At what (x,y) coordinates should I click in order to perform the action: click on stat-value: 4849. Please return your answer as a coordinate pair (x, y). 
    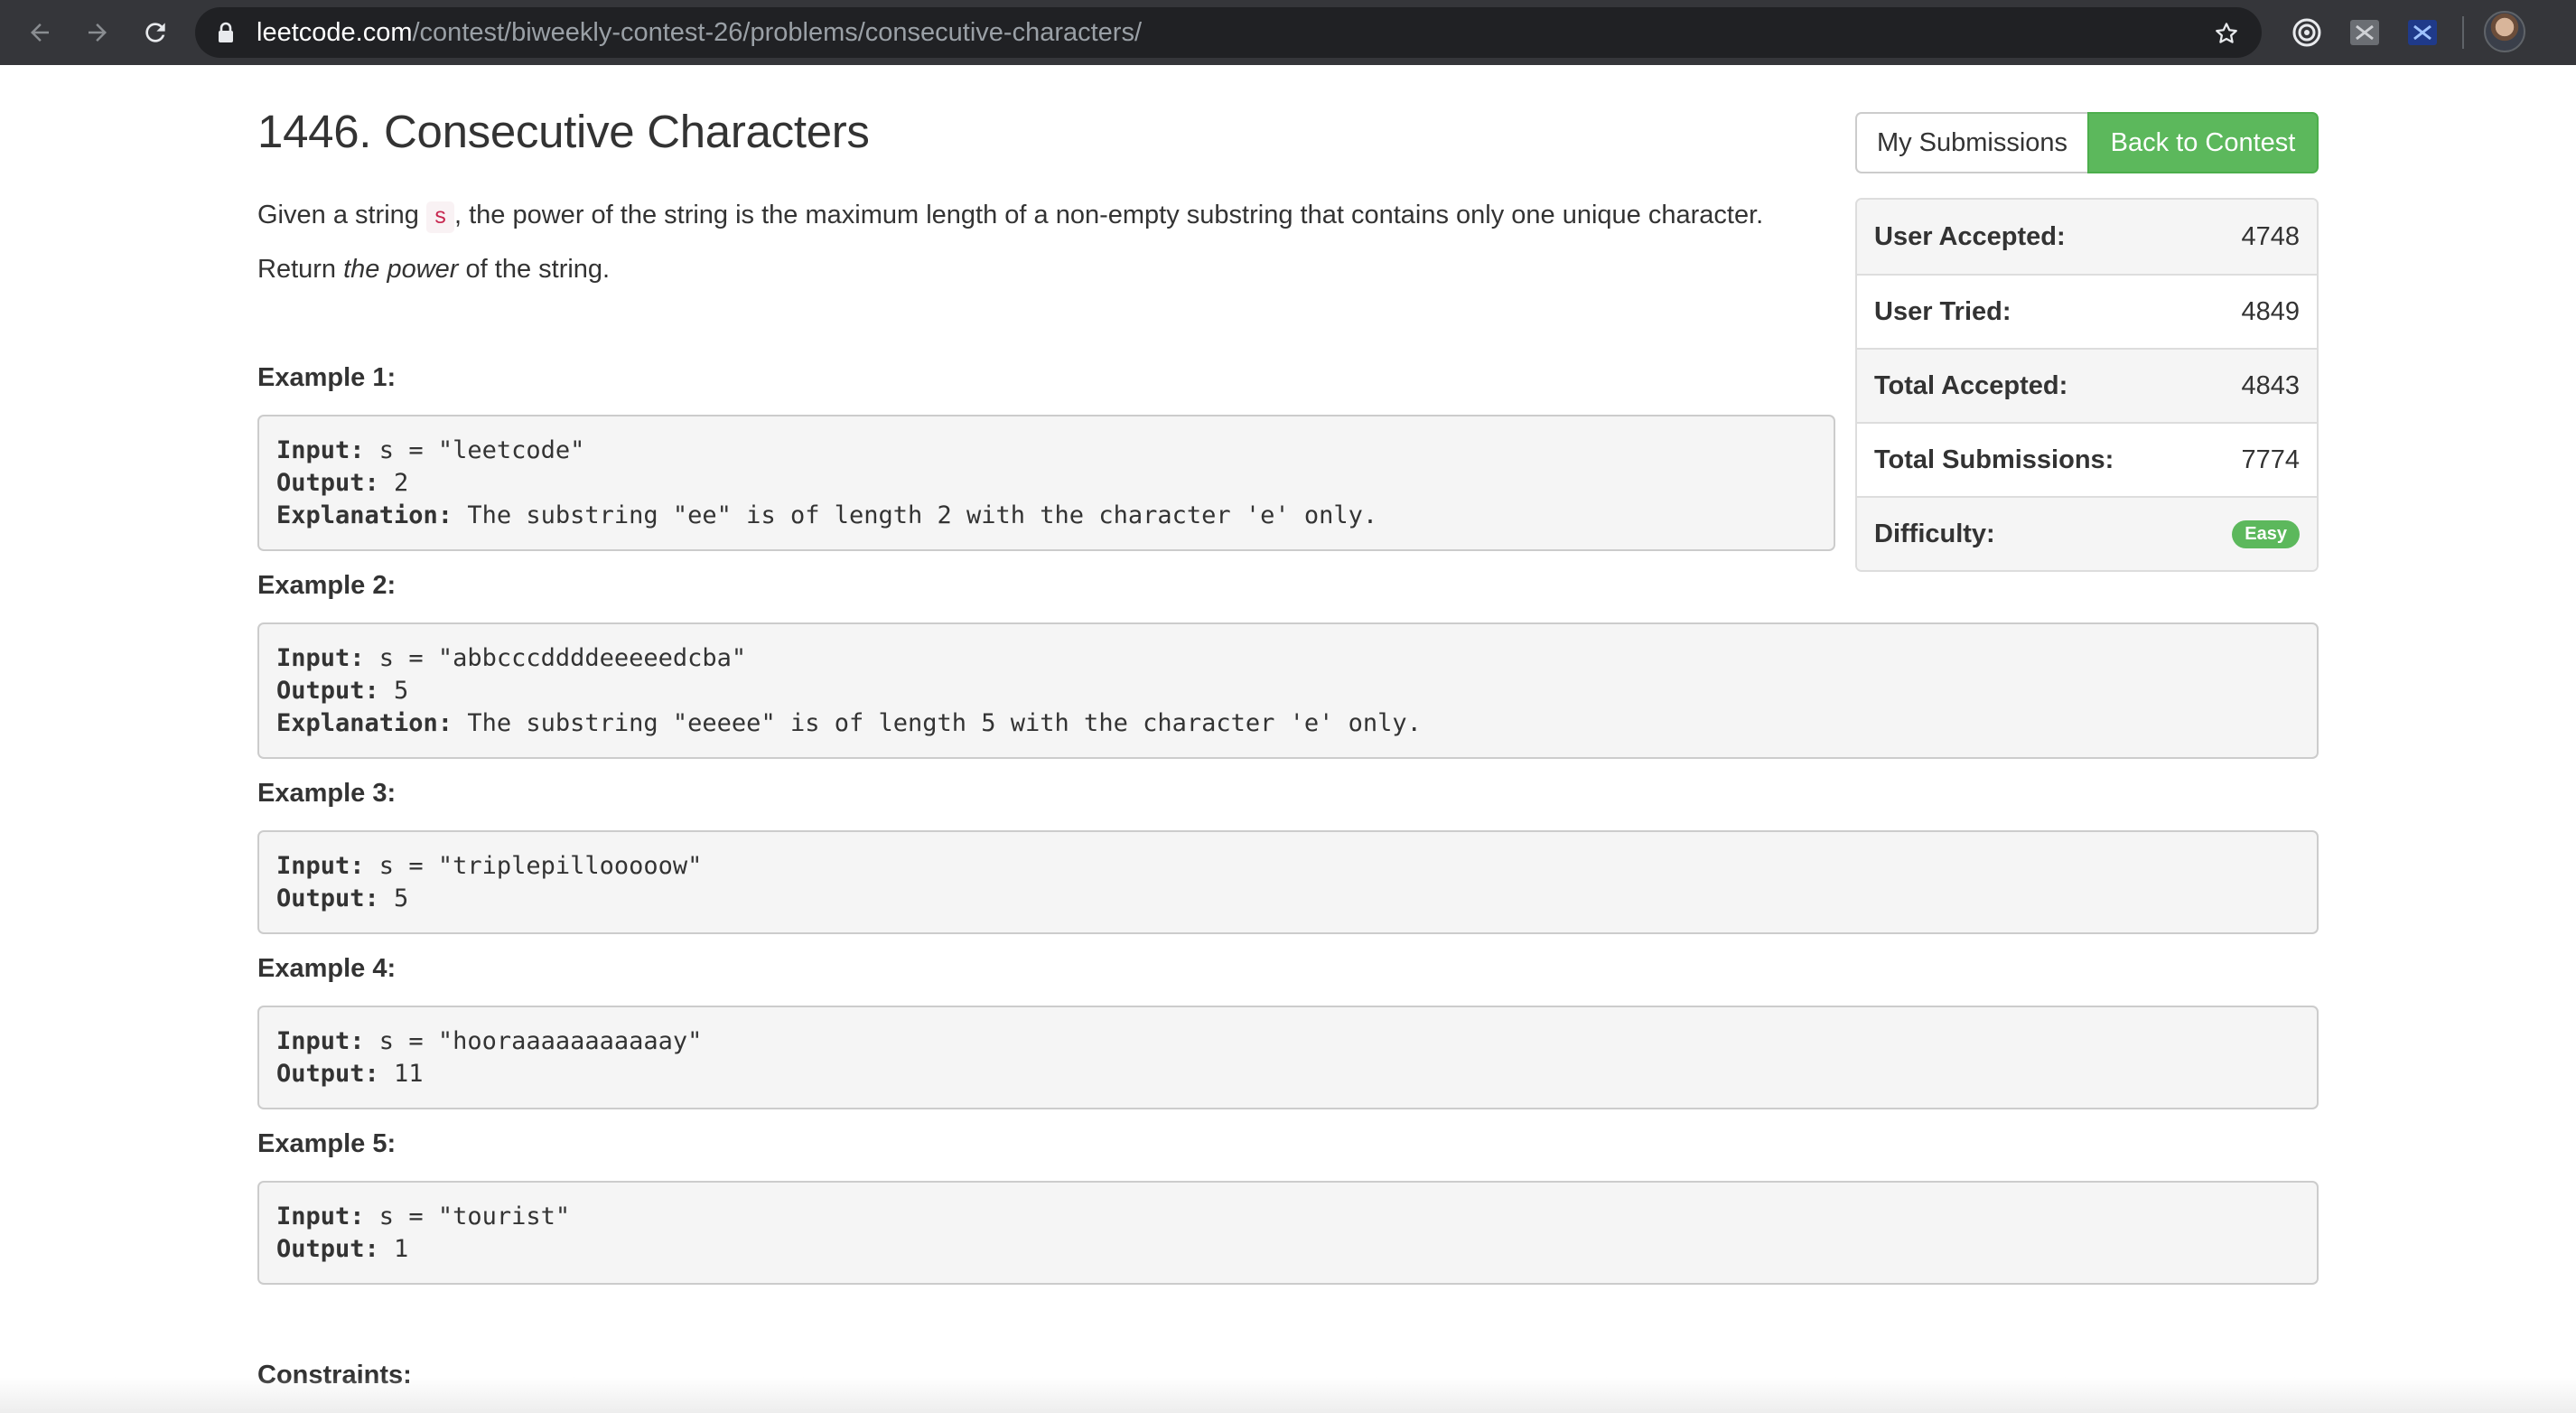
    Looking at the image, I should click on (2270, 311).